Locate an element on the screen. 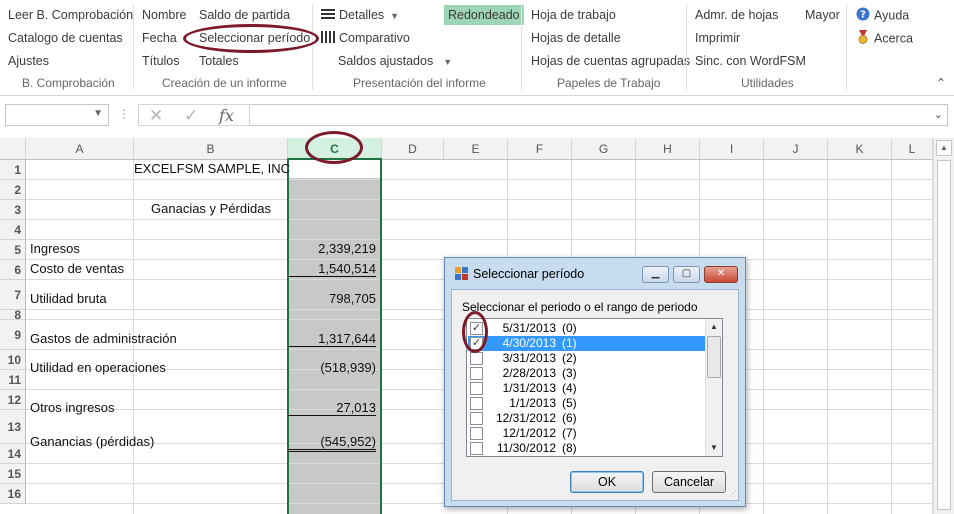 The image size is (954, 514). name-box: ▼ is located at coordinates (57, 115).